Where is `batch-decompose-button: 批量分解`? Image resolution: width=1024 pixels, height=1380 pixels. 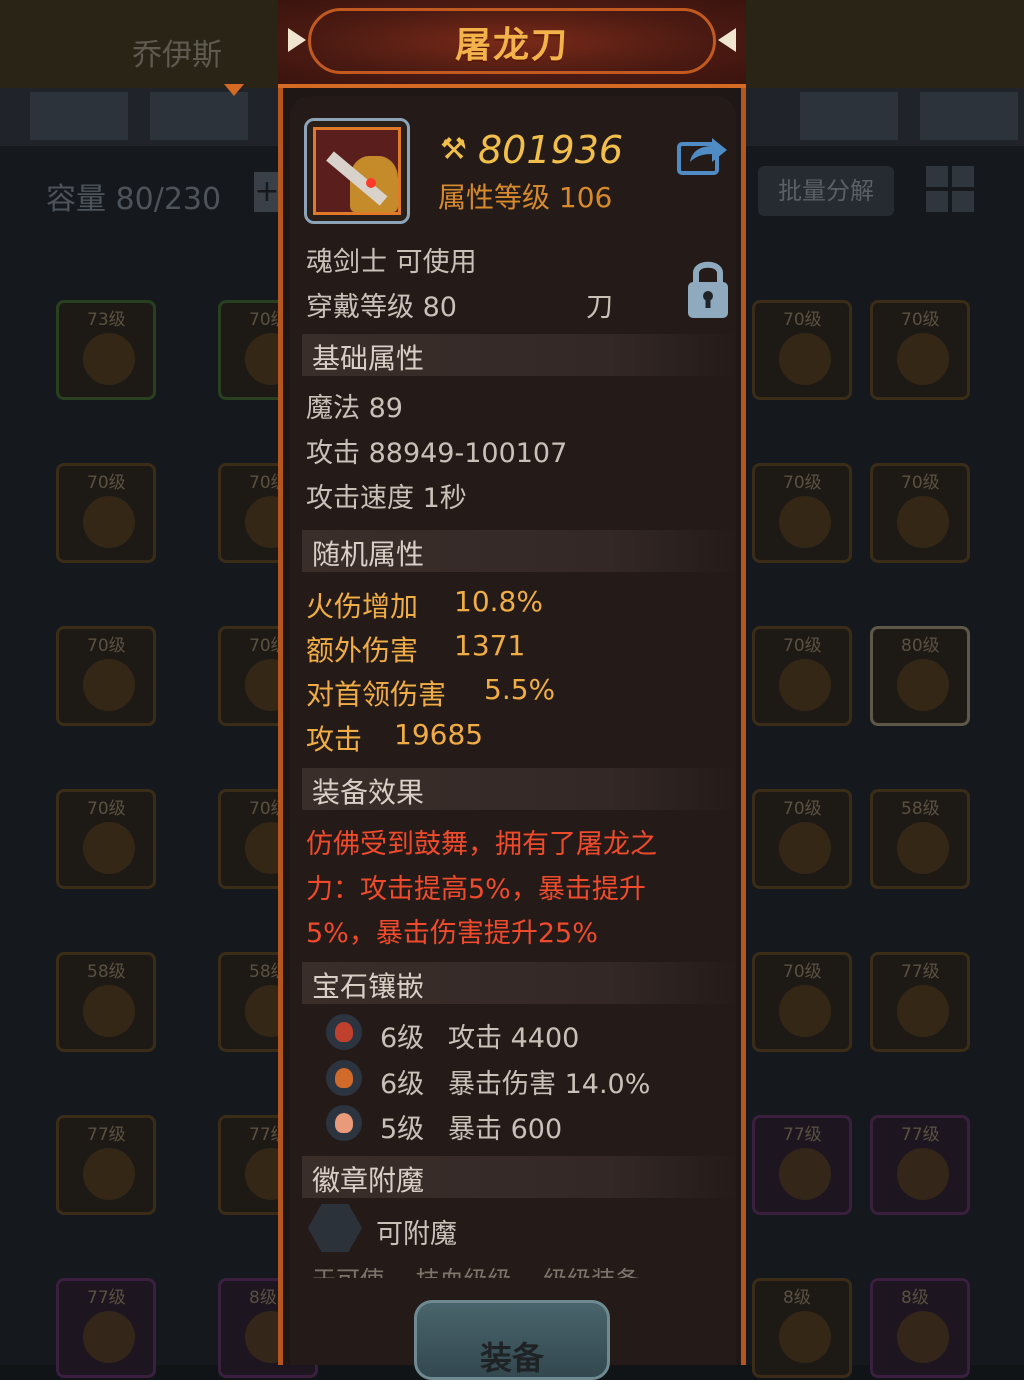 batch-decompose-button: 批量分解 is located at coordinates (826, 191).